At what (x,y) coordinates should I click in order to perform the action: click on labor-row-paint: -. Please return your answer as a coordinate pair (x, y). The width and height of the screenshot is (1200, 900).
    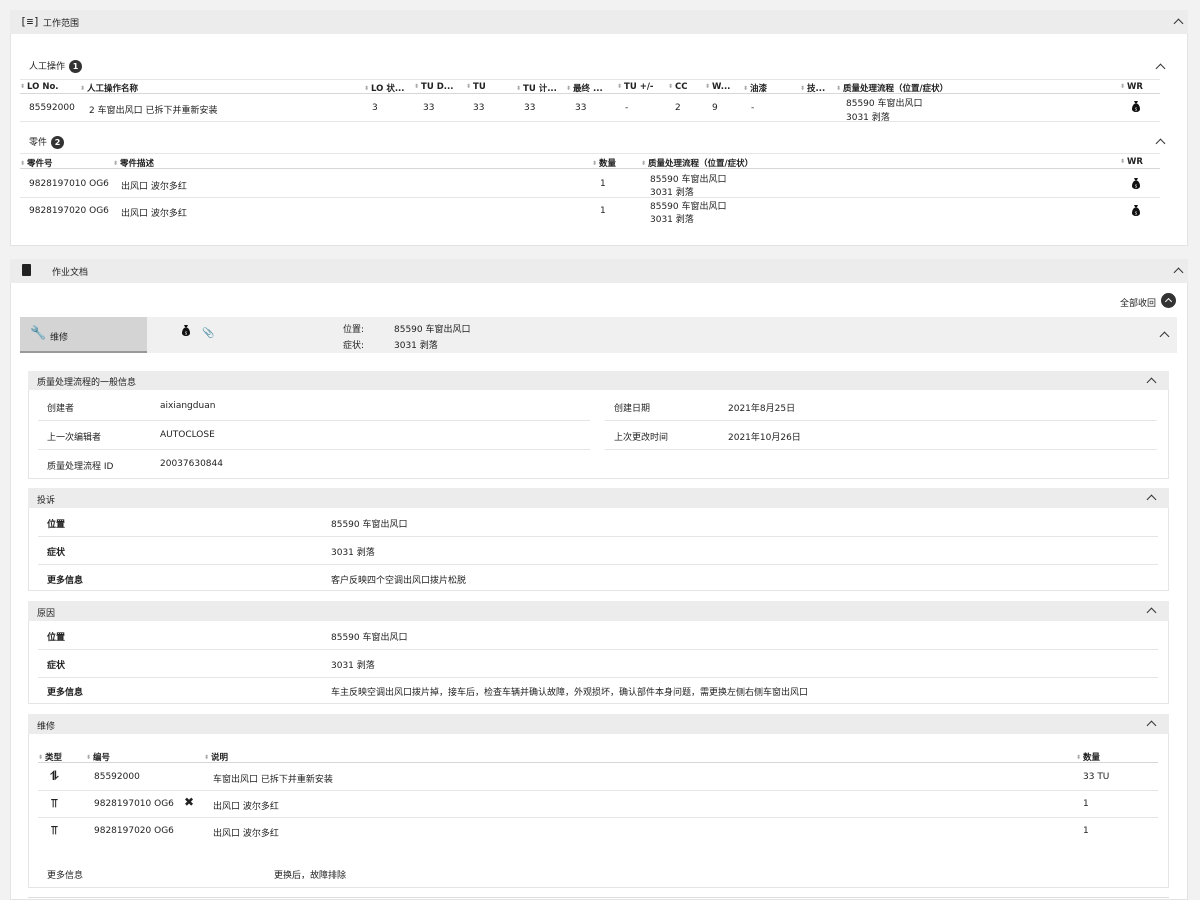
    Looking at the image, I should click on (753, 108).